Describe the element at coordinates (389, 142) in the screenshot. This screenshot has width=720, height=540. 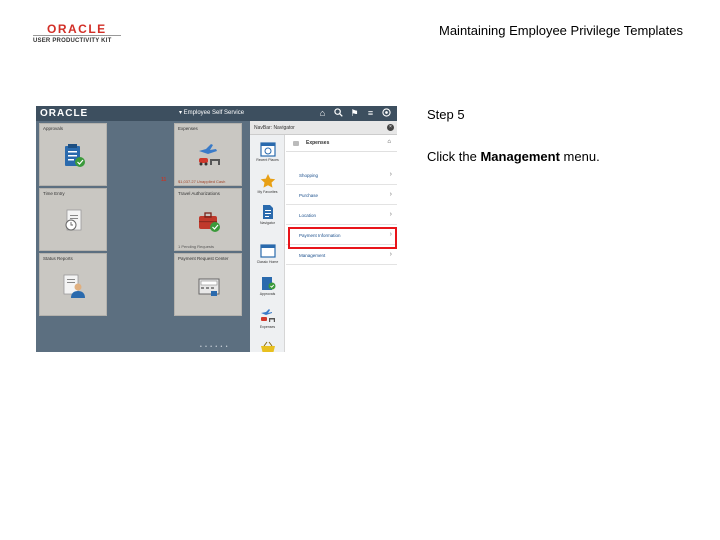
I see `pin-icon: ⌂` at that location.